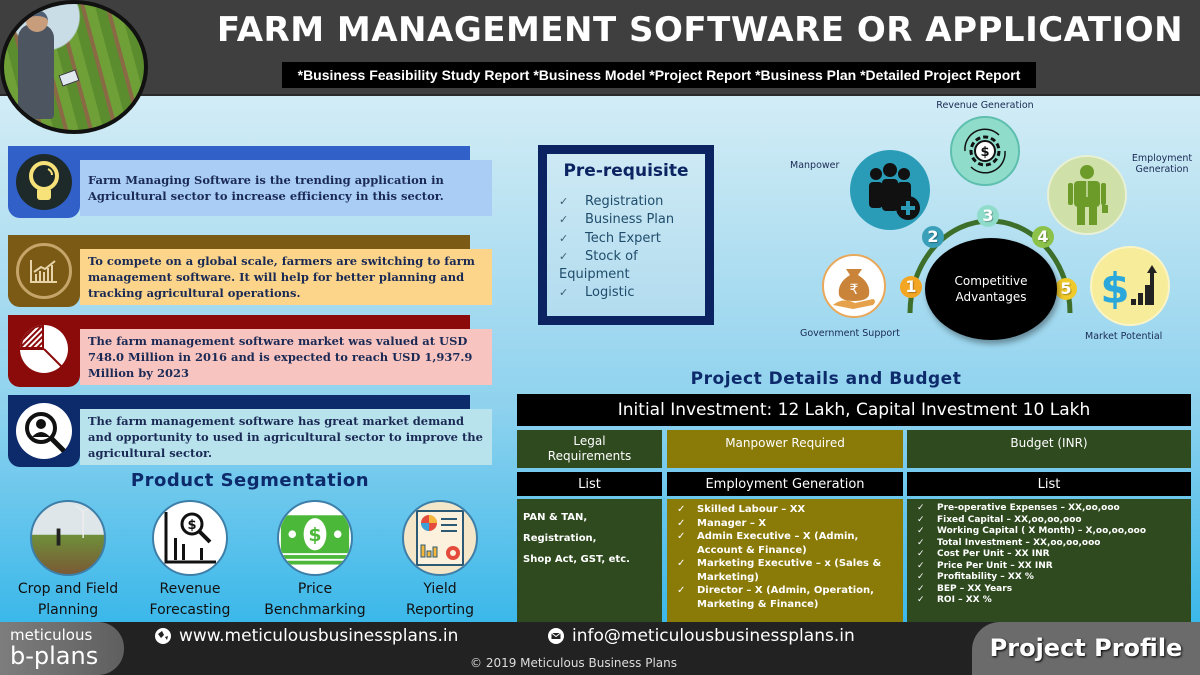 Image resolution: width=1200 pixels, height=675 pixels. What do you see at coordinates (890, 190) in the screenshot?
I see `team-add-icon` at bounding box center [890, 190].